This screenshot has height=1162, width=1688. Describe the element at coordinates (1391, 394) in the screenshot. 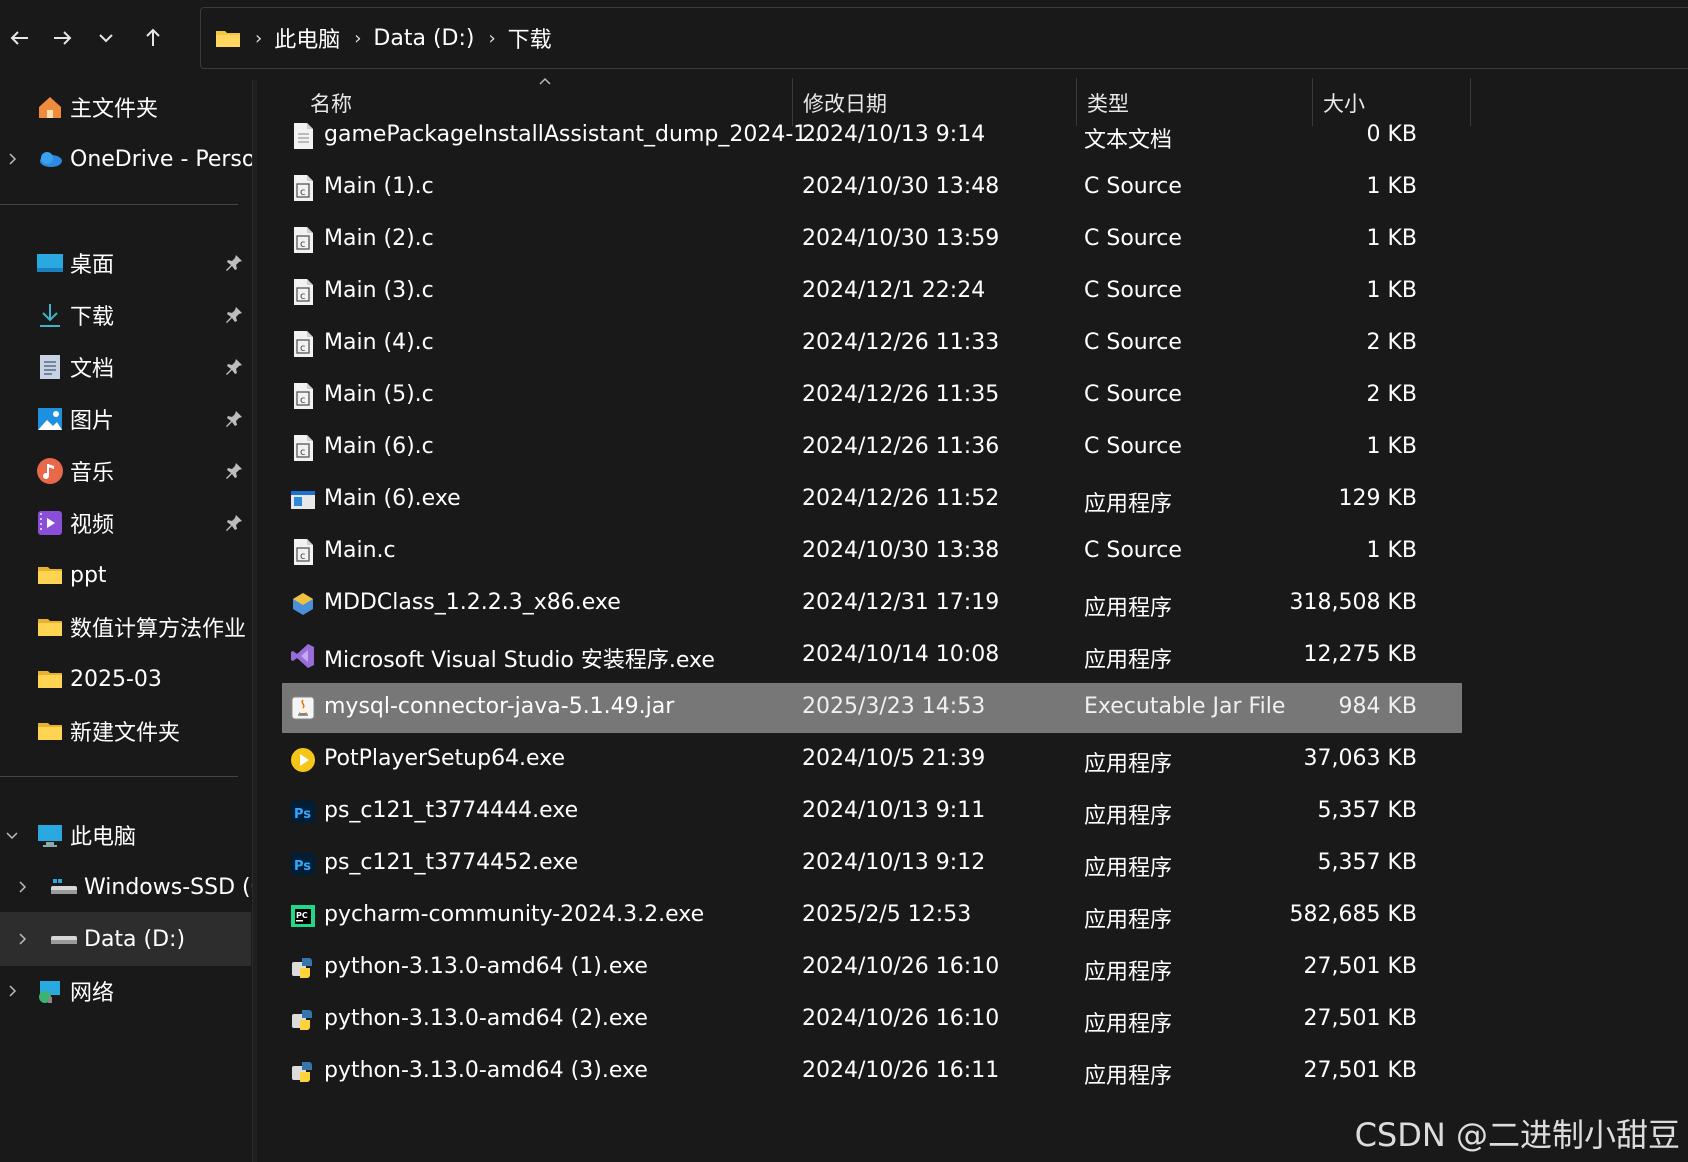

I see `file-size: 2 KB` at that location.